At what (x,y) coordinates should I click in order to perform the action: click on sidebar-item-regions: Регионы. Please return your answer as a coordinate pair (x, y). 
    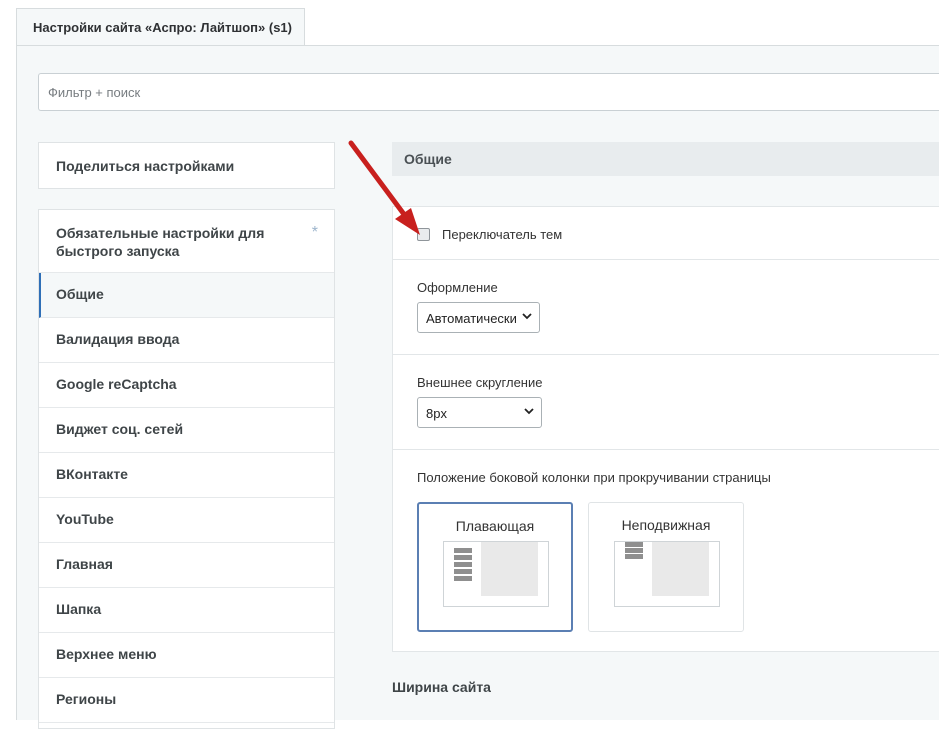
    Looking at the image, I should click on (186, 700).